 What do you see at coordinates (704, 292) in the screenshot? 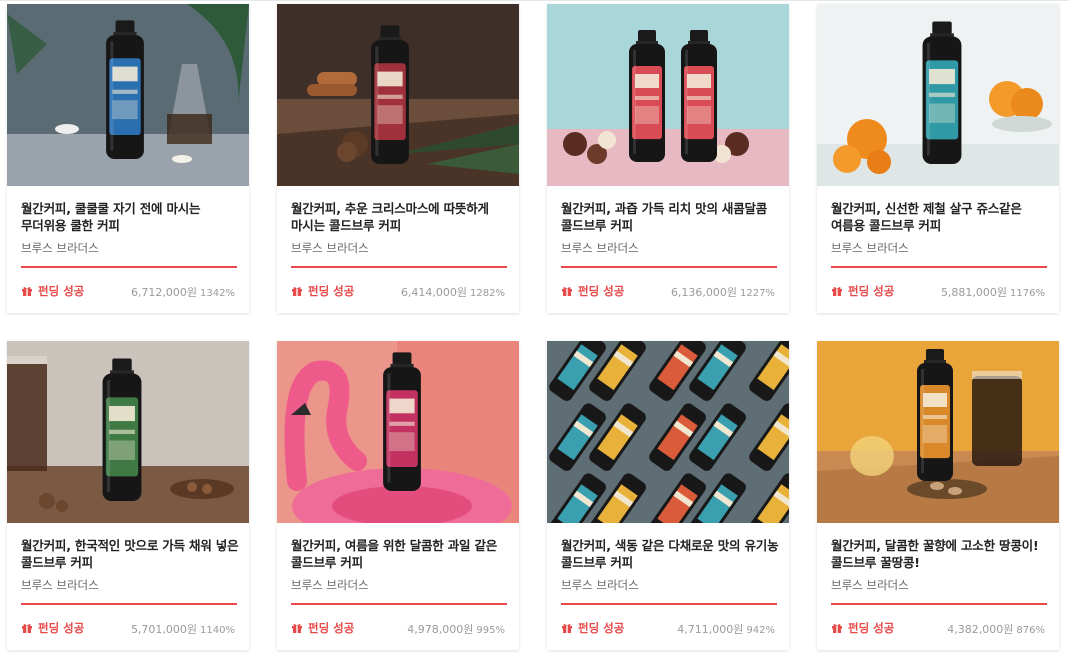
I see `funding-amount-value: 6,136,000원` at bounding box center [704, 292].